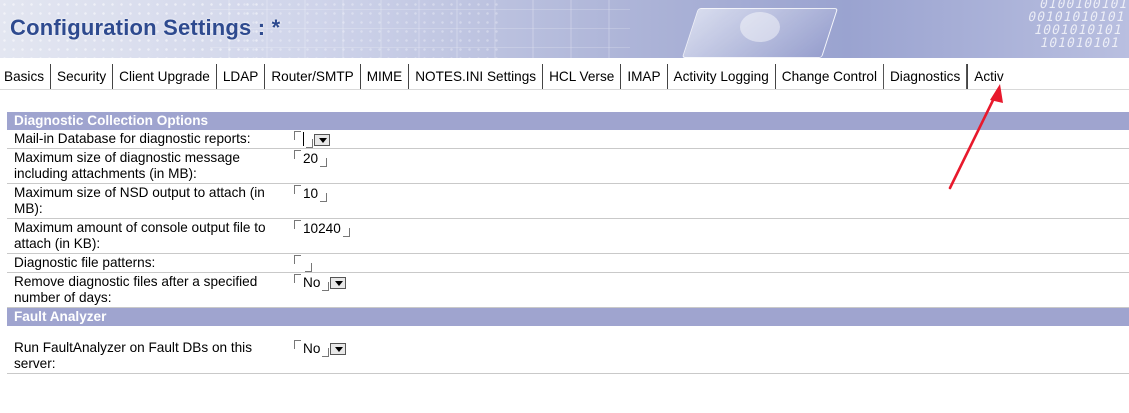 Image resolution: width=1129 pixels, height=413 pixels. I want to click on tab-mime: MIME, so click(384, 76).